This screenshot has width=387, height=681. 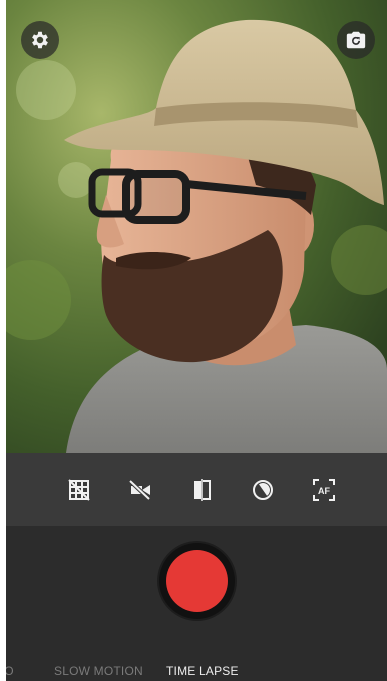 What do you see at coordinates (10, 671) in the screenshot?
I see `mode-video: EO` at bounding box center [10, 671].